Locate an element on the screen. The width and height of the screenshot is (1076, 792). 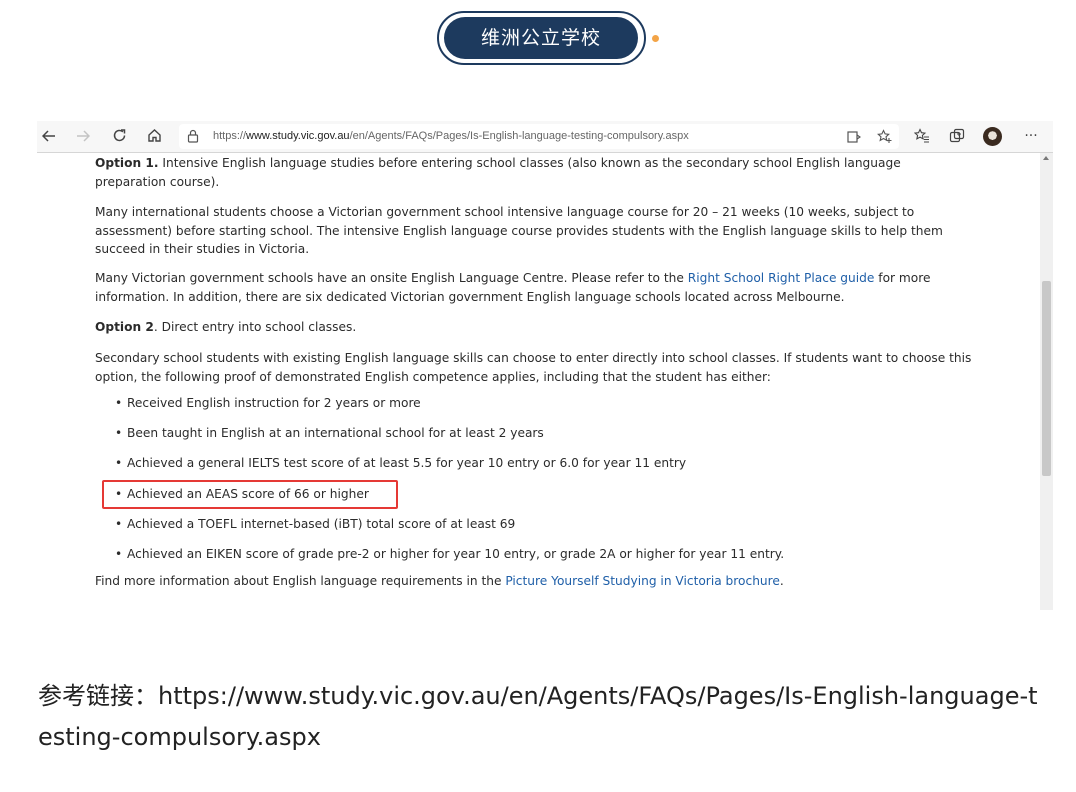
scroll-thumb is located at coordinates (1046, 378).